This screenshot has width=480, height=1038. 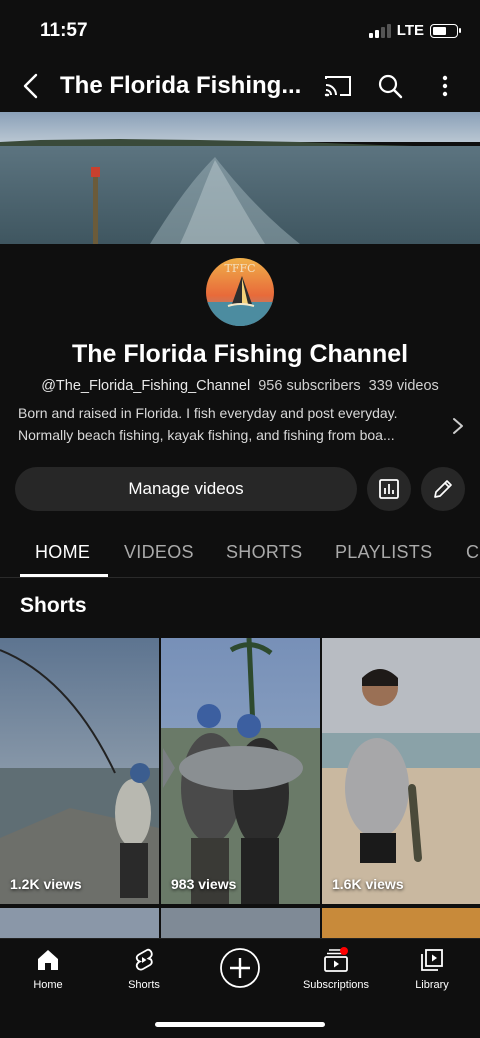 What do you see at coordinates (445, 30) in the screenshot?
I see `battery-icon` at bounding box center [445, 30].